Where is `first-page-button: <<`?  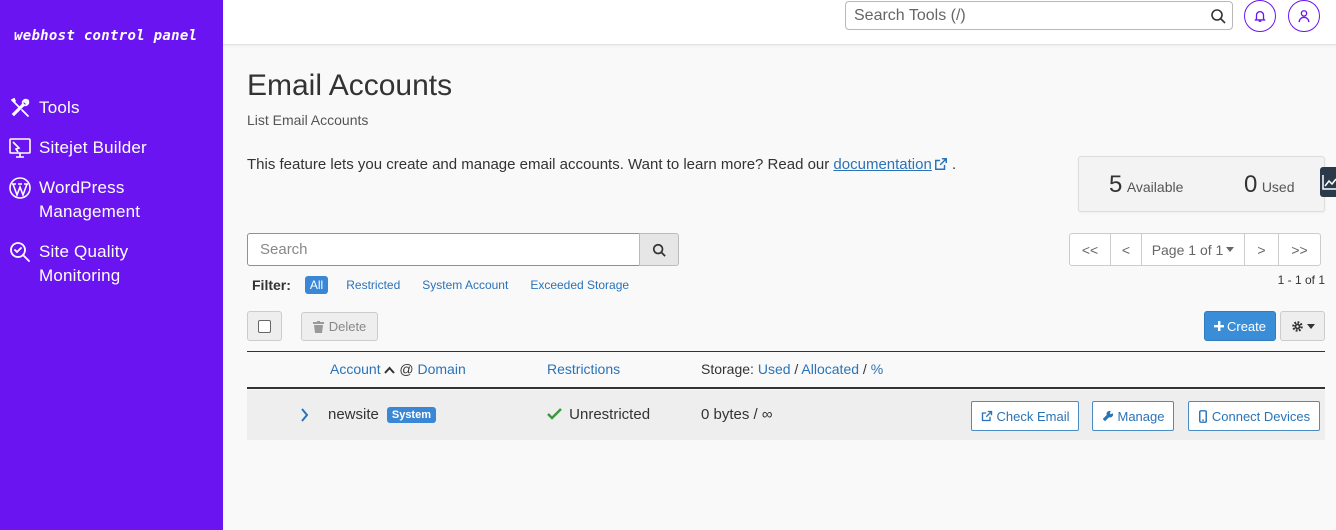
first-page-button: << is located at coordinates (1090, 249).